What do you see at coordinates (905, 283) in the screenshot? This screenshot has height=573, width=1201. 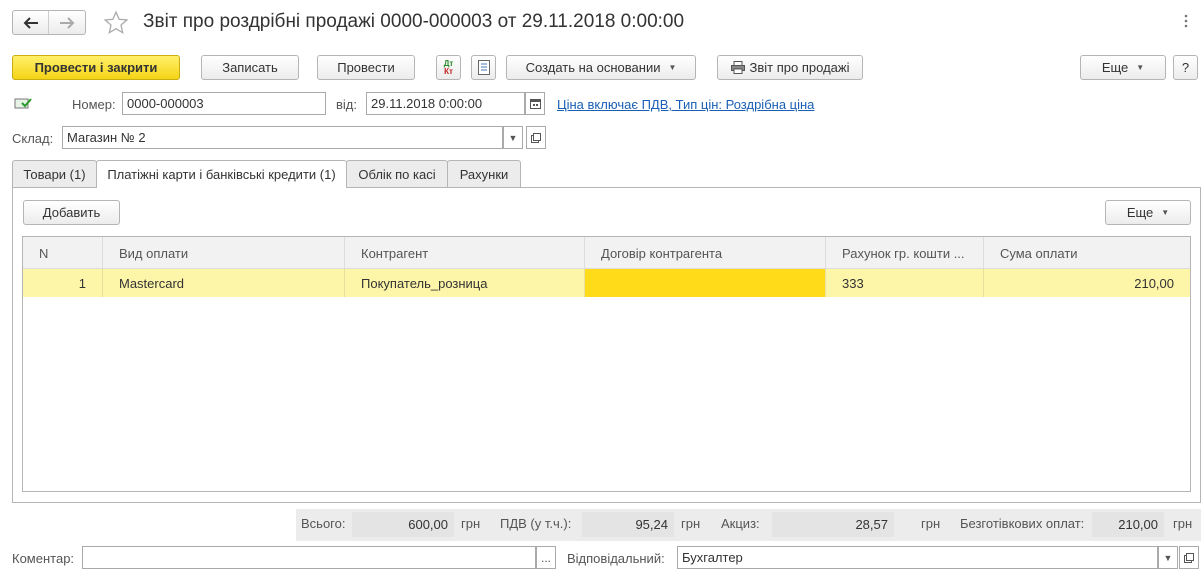 I see `account-cell: 333` at bounding box center [905, 283].